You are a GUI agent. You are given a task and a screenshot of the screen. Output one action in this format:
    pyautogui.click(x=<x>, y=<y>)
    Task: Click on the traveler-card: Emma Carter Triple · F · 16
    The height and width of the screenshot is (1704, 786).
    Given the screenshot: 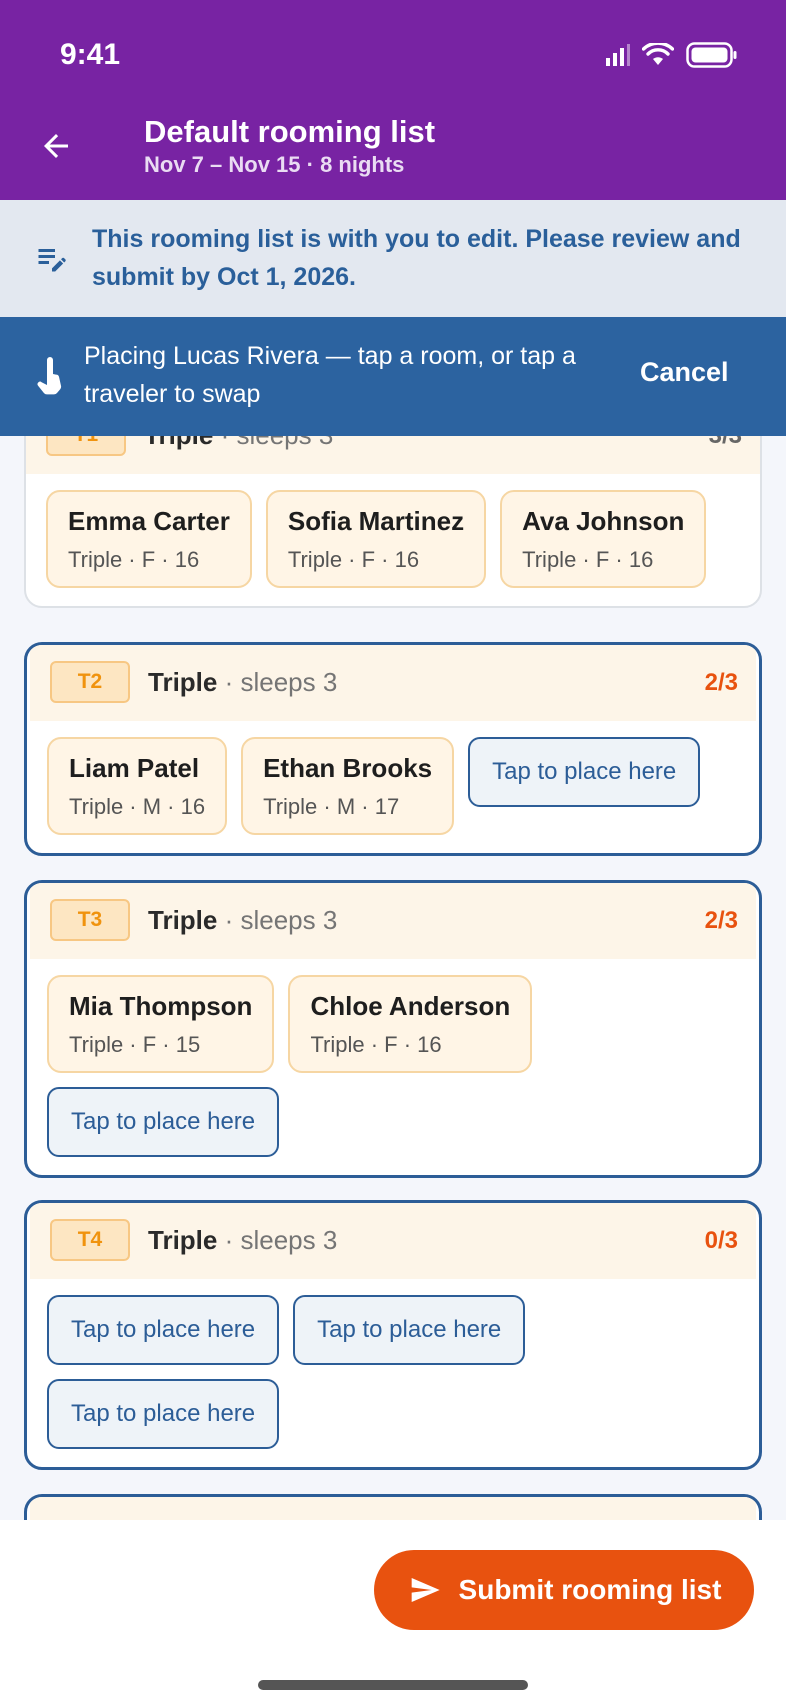 What is the action you would take?
    pyautogui.click(x=149, y=539)
    